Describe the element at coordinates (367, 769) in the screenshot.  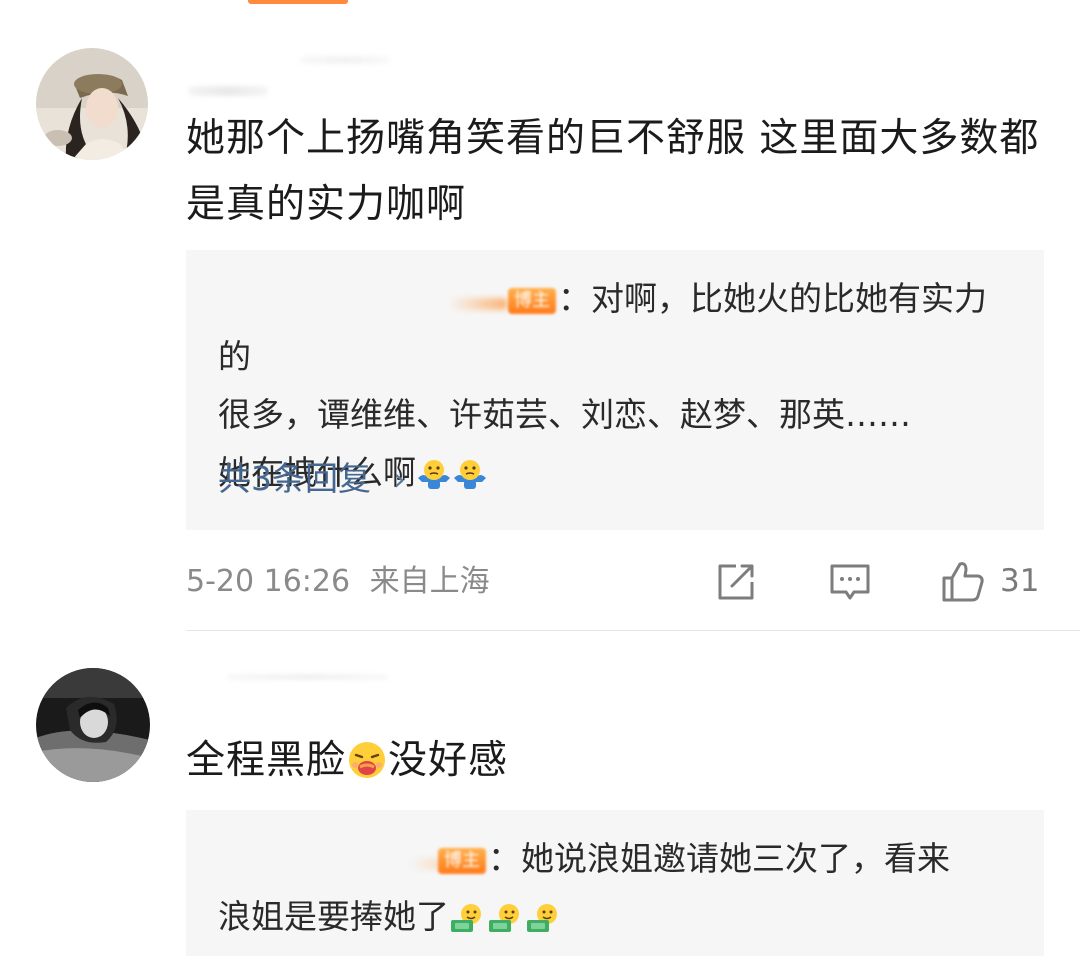
I see `vomit-emoji` at that location.